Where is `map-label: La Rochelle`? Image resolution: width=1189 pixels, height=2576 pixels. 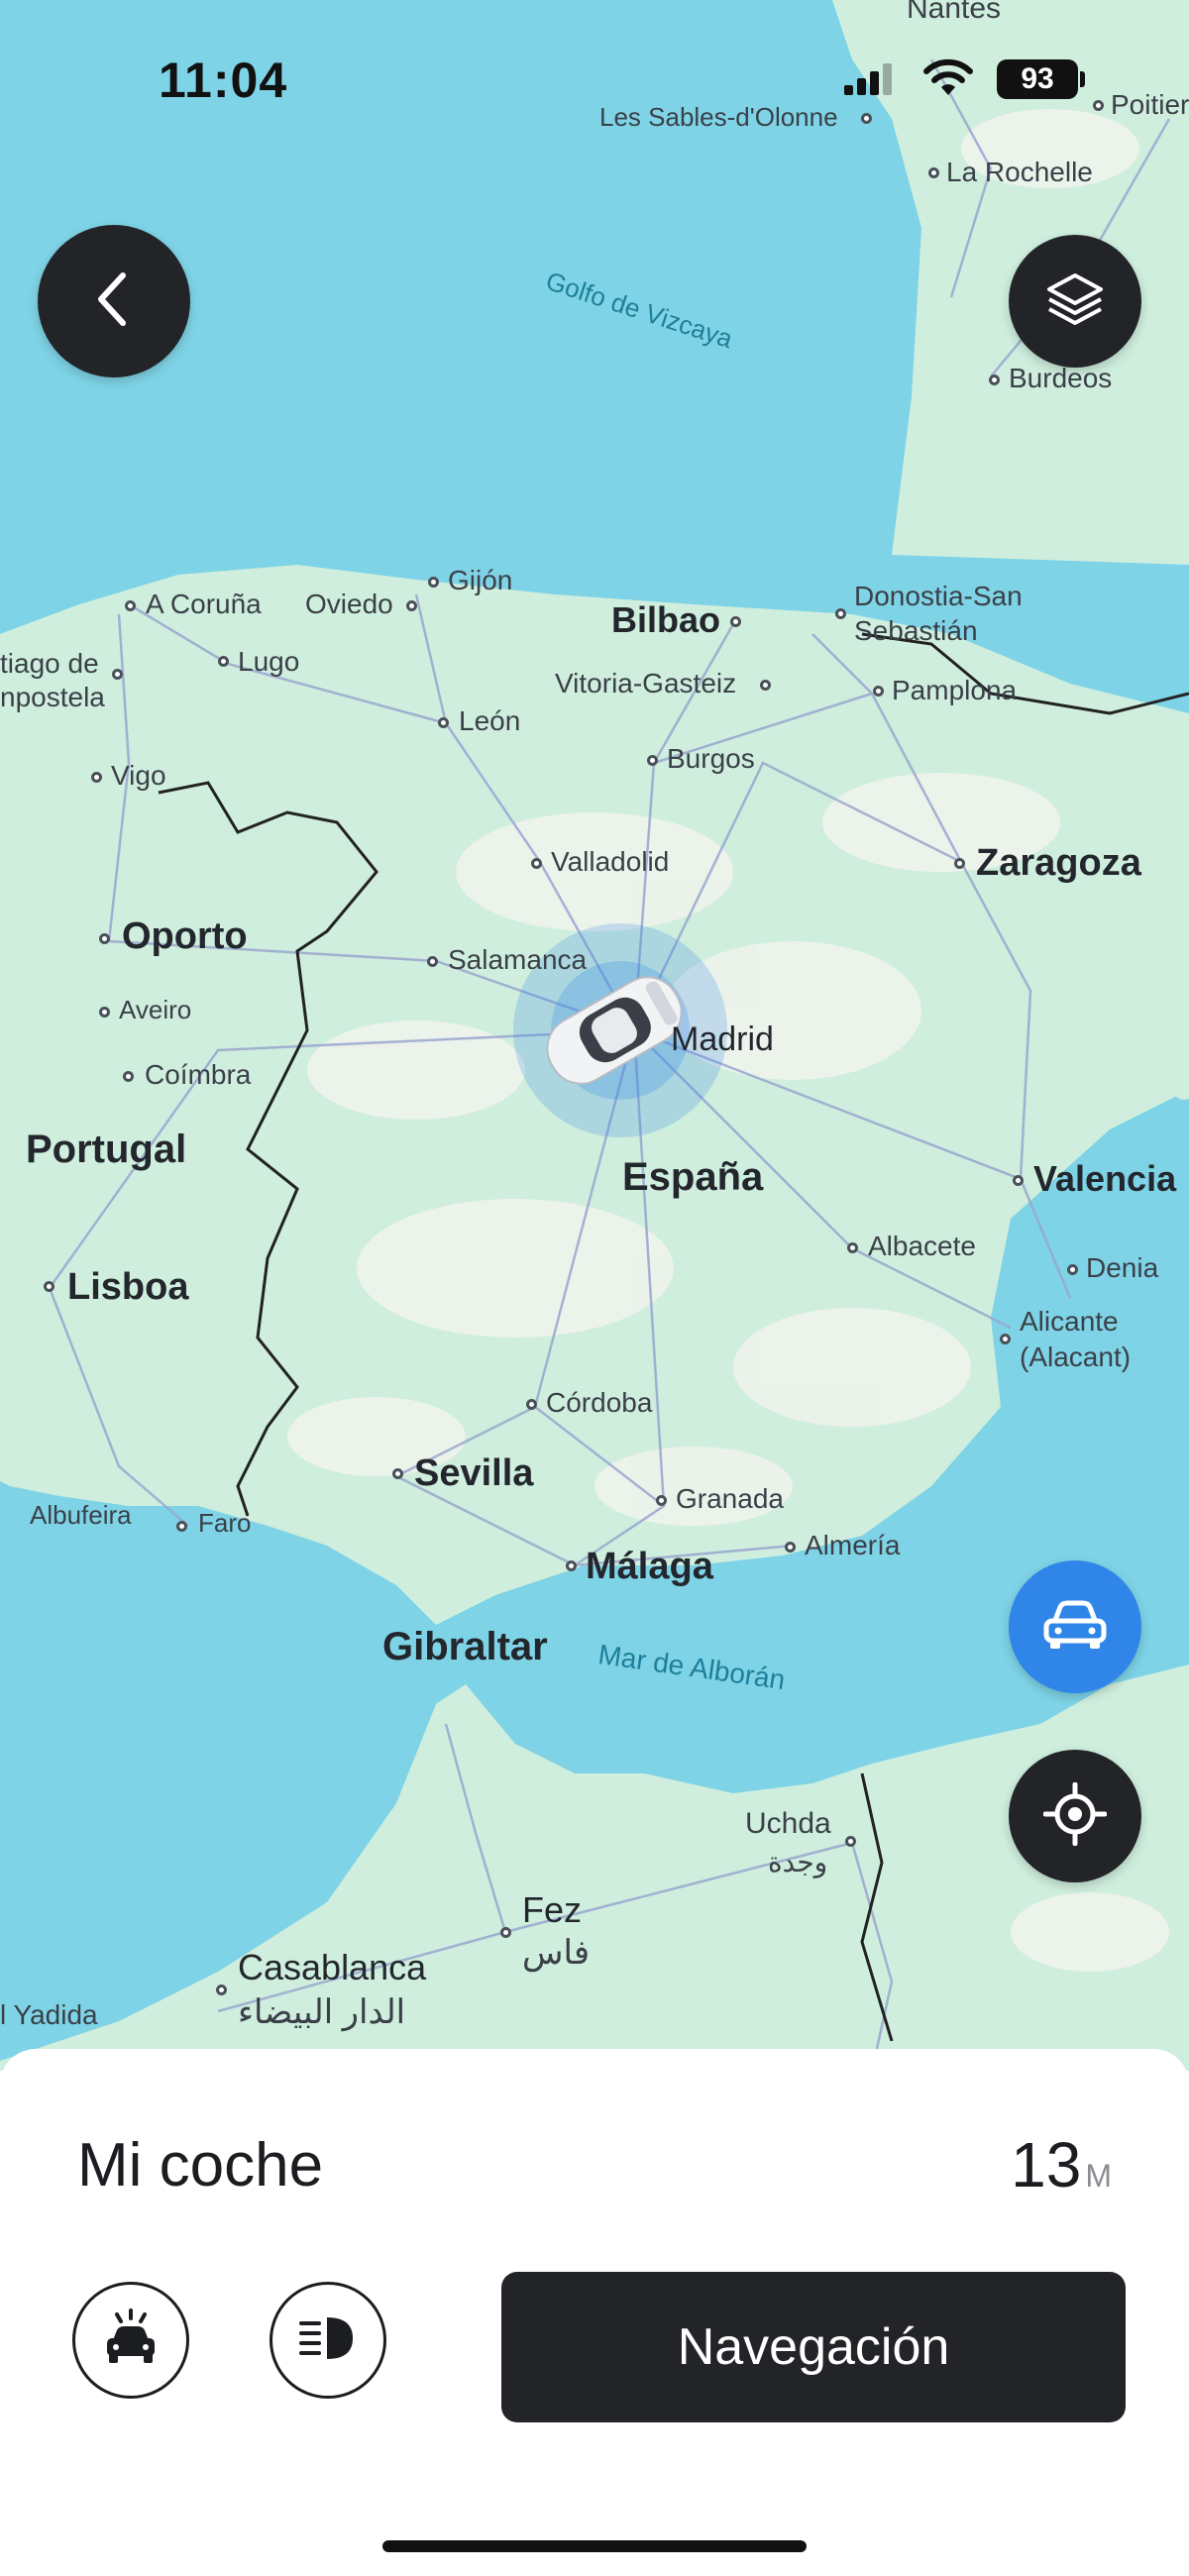
map-label: La Rochelle is located at coordinates (1019, 172).